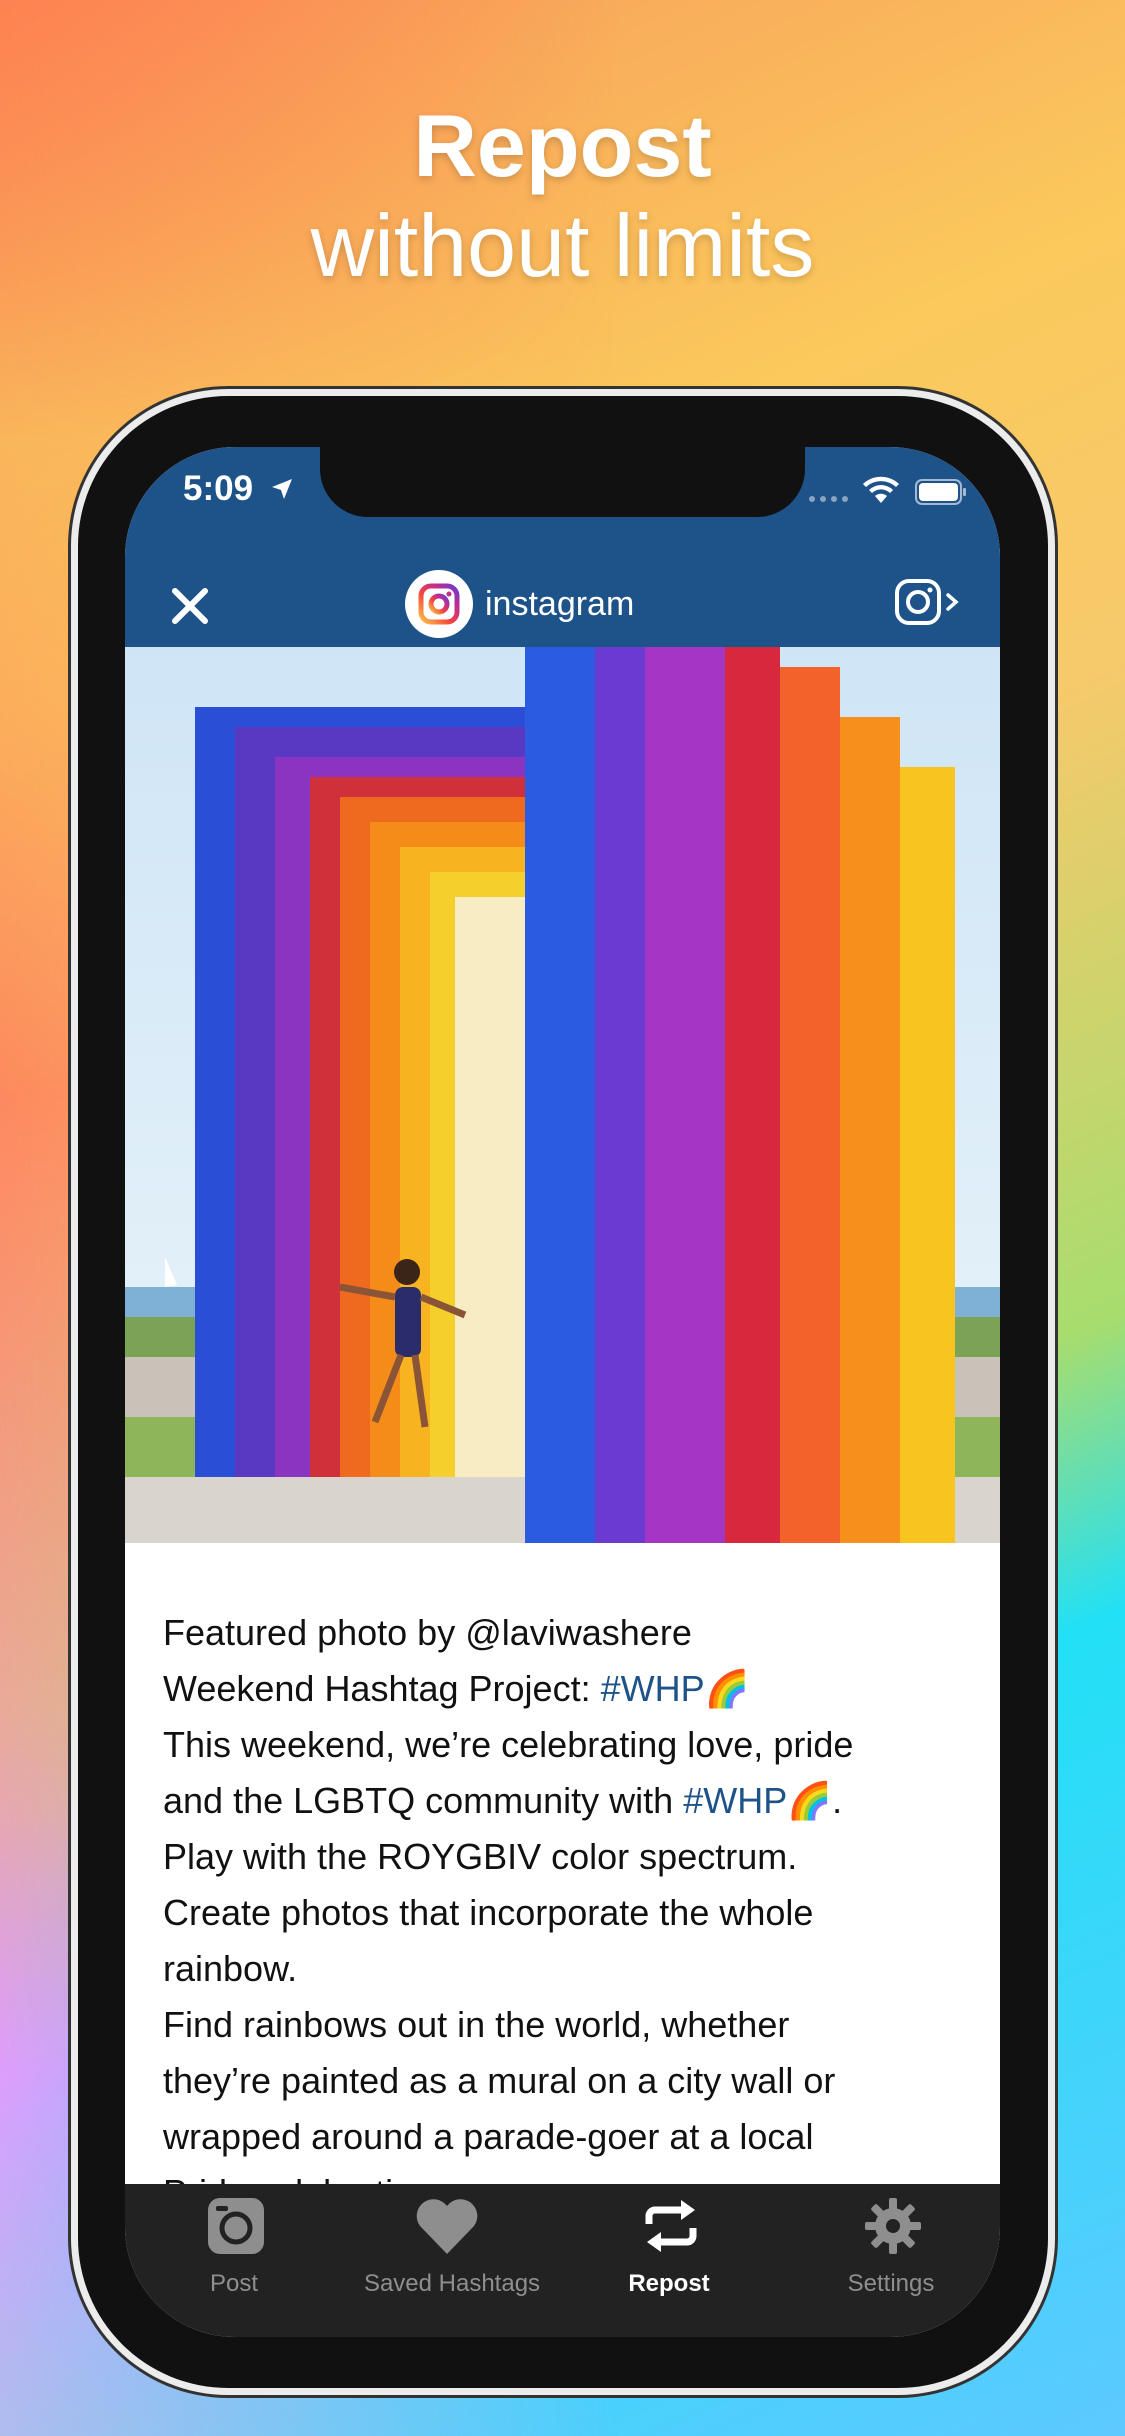 This screenshot has height=2436, width=1125. I want to click on tab-post: Post, so click(234, 2244).